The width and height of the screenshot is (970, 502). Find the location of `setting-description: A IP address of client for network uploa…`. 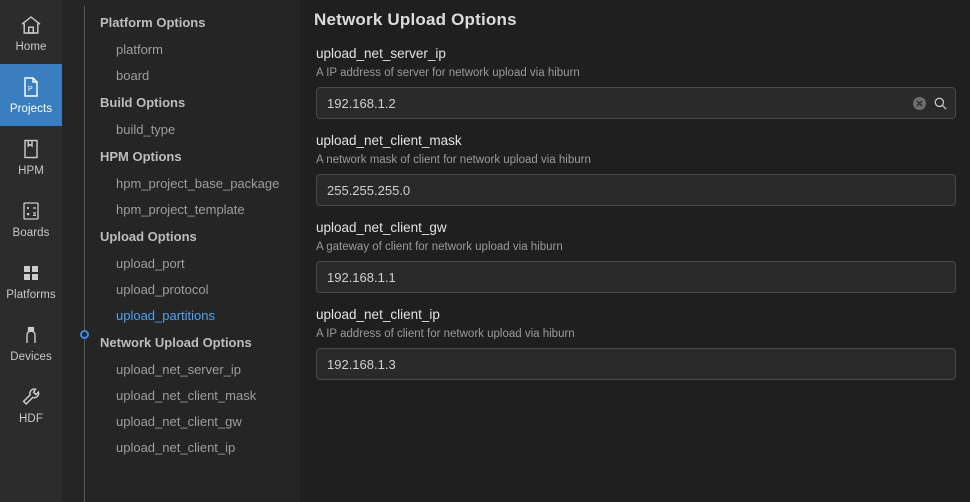

setting-description: A IP address of client for network uploa… is located at coordinates (445, 334).